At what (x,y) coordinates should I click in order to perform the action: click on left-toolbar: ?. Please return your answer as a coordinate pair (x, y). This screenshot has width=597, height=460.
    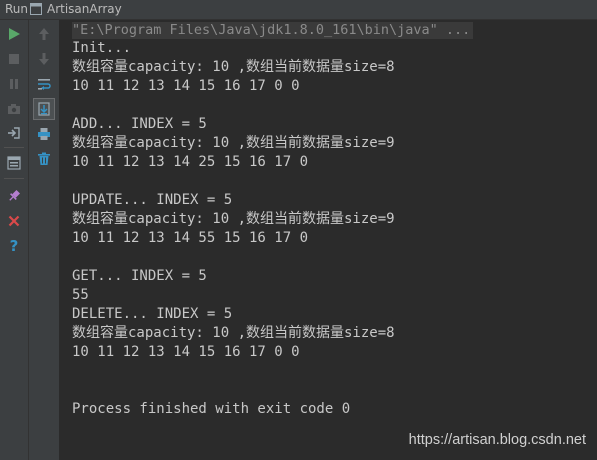
    Looking at the image, I should click on (14, 240).